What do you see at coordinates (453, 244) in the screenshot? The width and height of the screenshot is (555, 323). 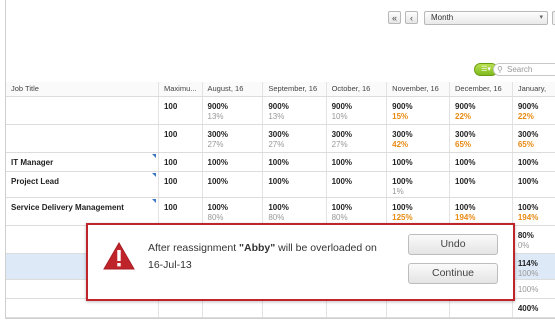 I see `undo-button: Undo` at bounding box center [453, 244].